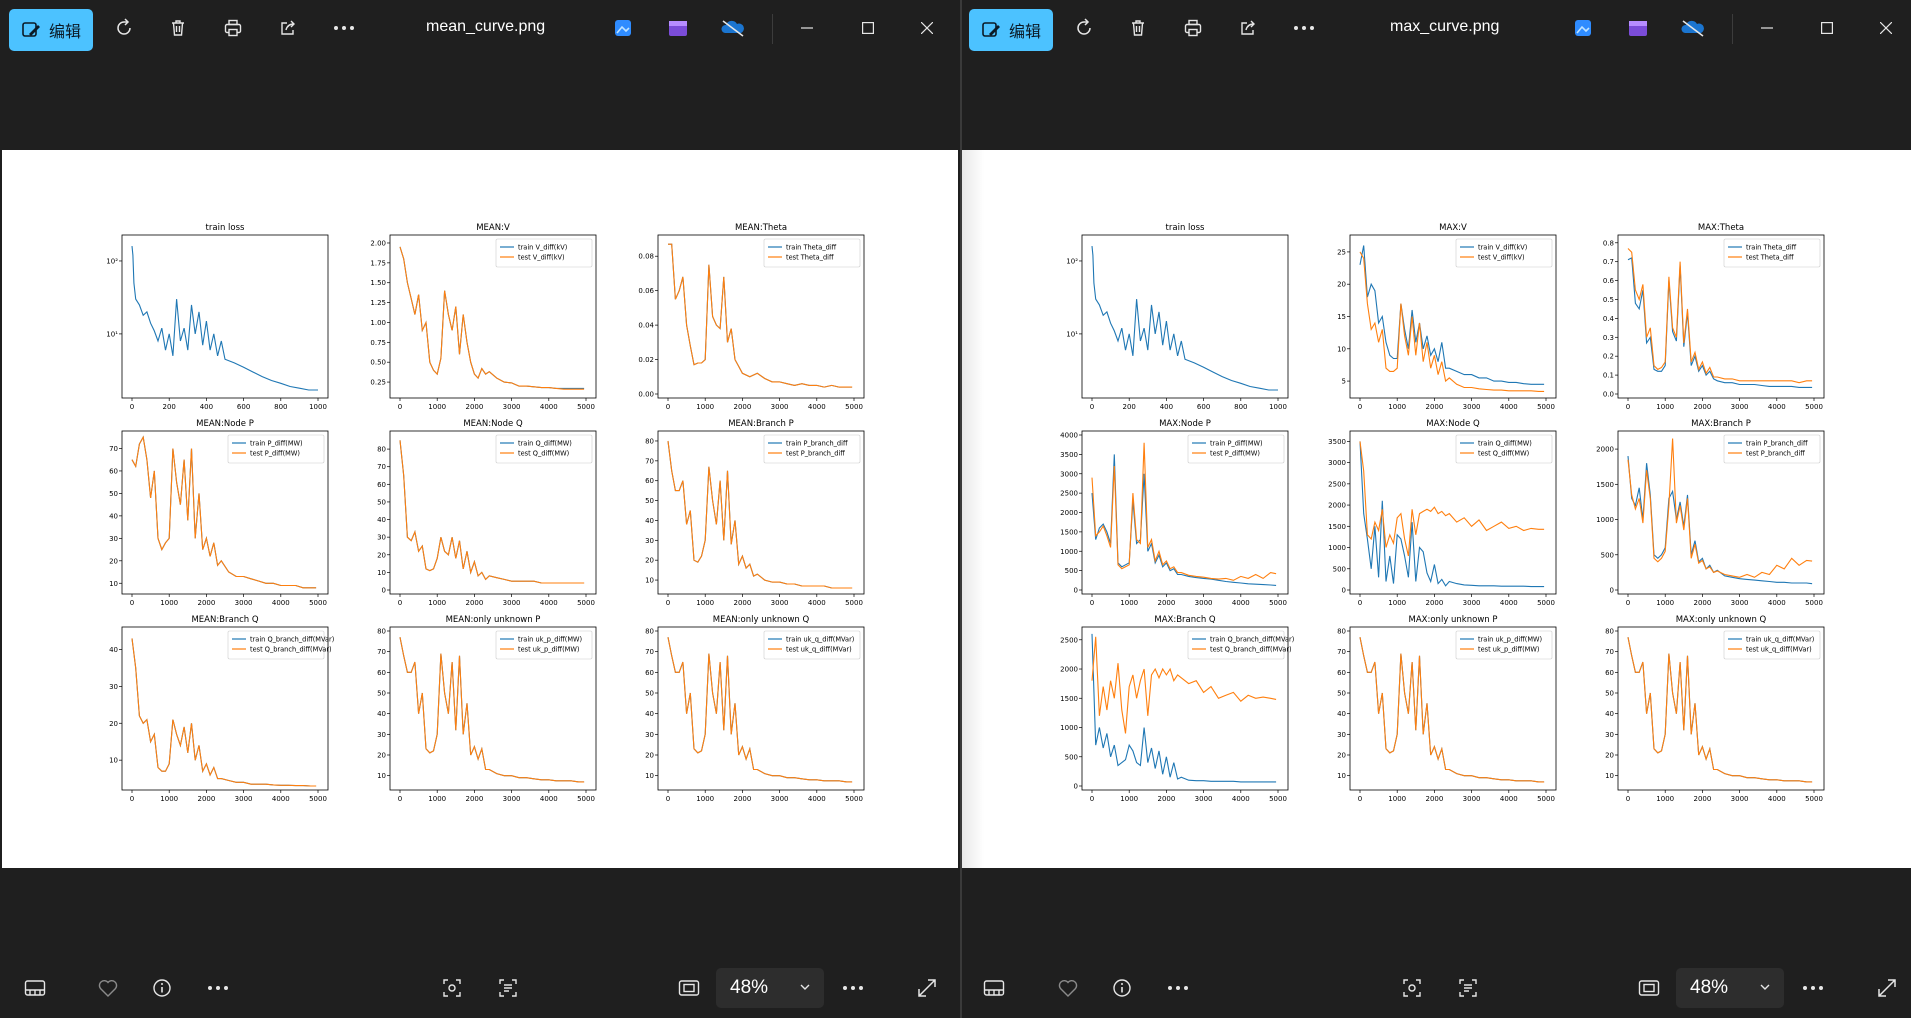 The width and height of the screenshot is (1911, 1018). I want to click on y-tick-label: 2500, so click(1069, 494).